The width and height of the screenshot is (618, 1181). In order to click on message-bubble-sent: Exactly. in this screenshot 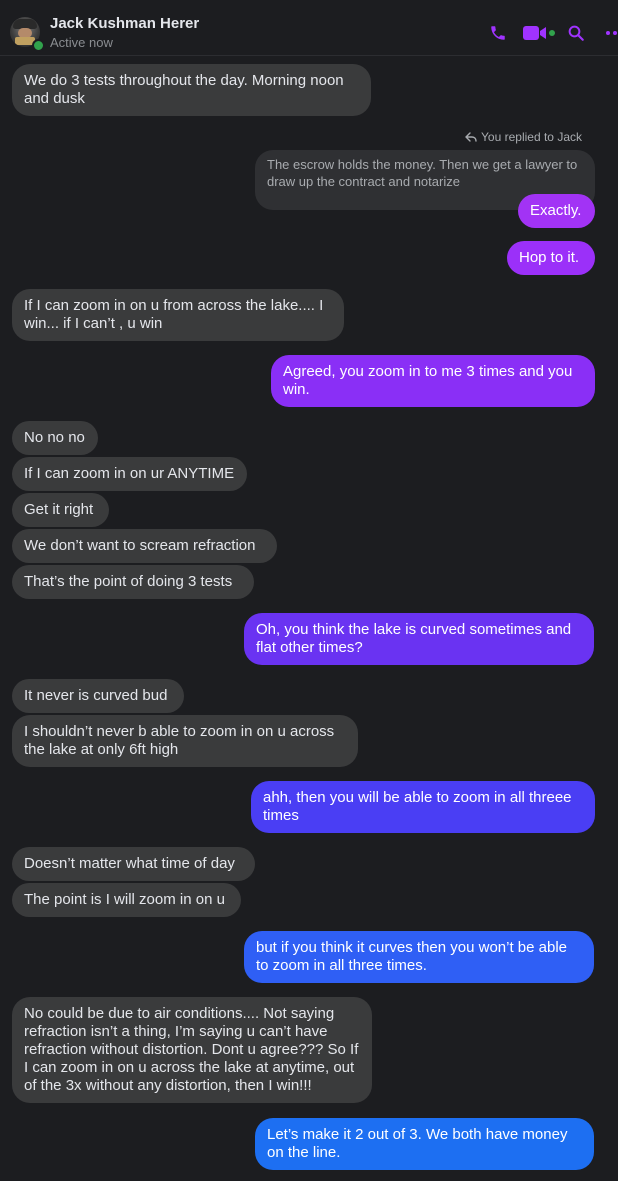, I will do `click(556, 211)`.